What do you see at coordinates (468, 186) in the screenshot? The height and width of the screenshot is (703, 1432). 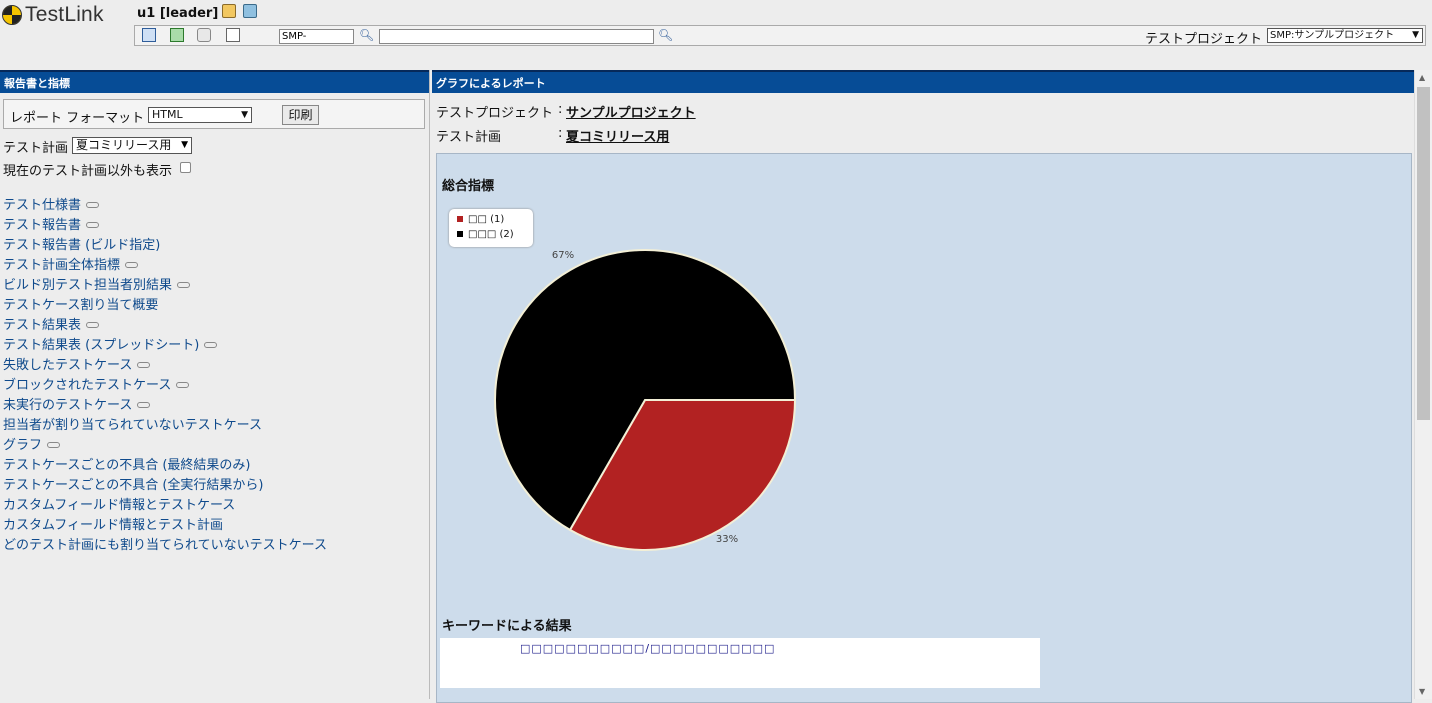 I see `overall-metrics-title: 総合指標` at bounding box center [468, 186].